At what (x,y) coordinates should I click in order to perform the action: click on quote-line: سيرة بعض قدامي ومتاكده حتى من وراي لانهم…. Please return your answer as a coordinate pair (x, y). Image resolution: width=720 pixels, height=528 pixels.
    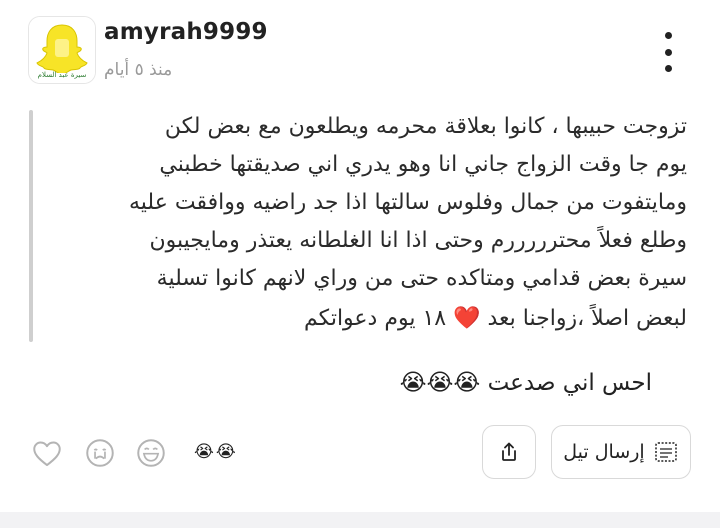
    Looking at the image, I should click on (421, 278).